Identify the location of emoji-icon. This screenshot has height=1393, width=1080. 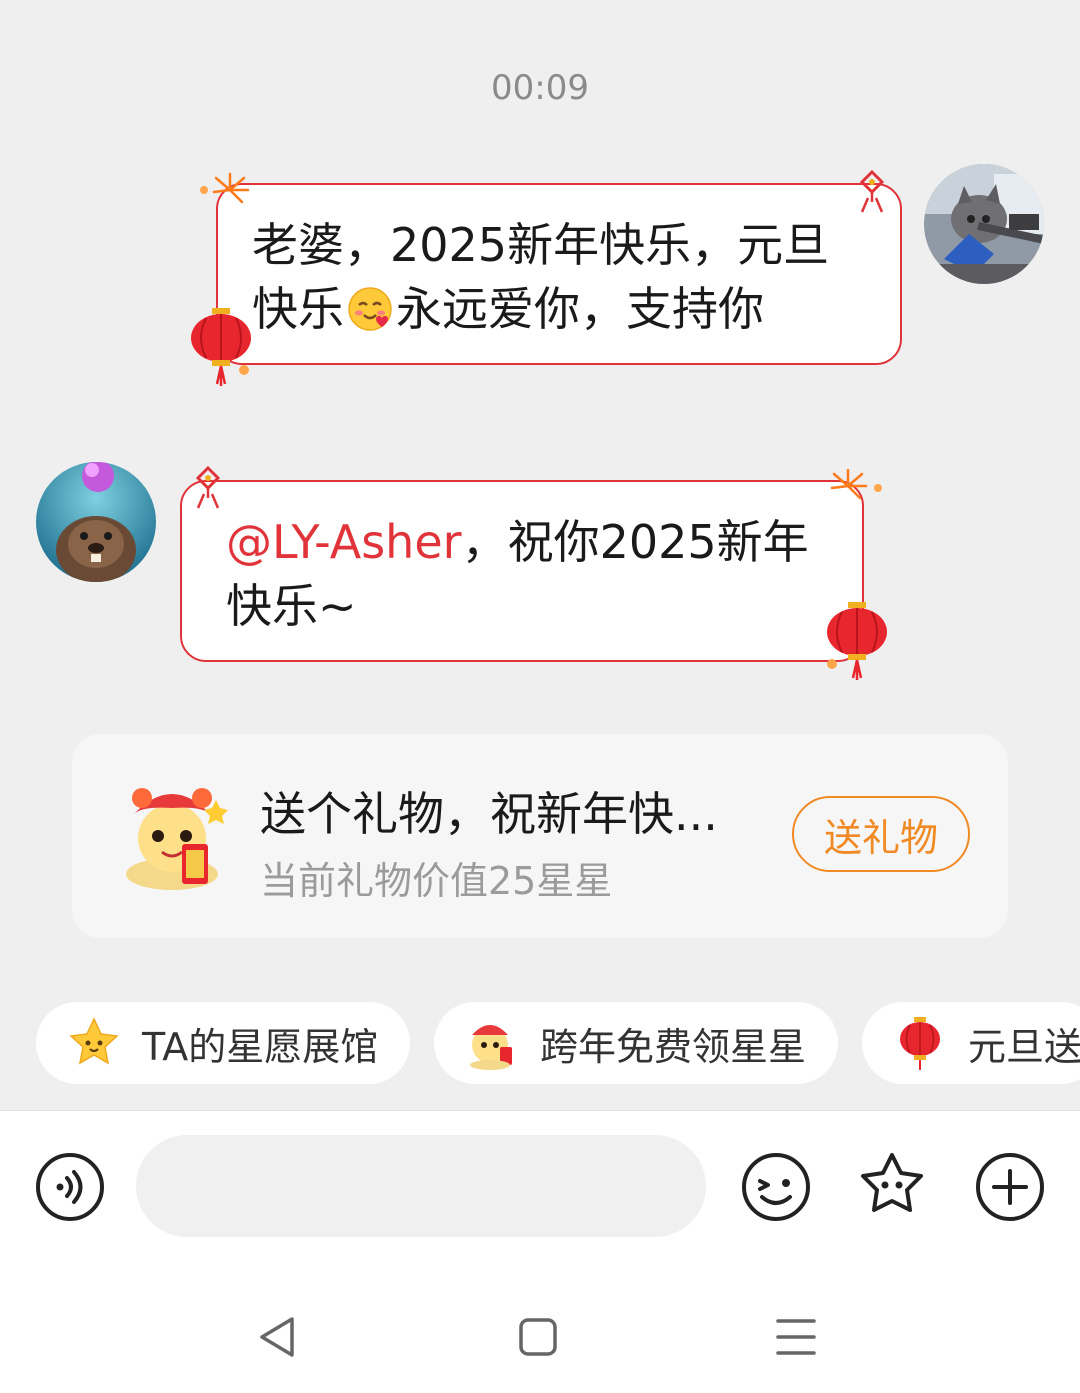
(776, 1187).